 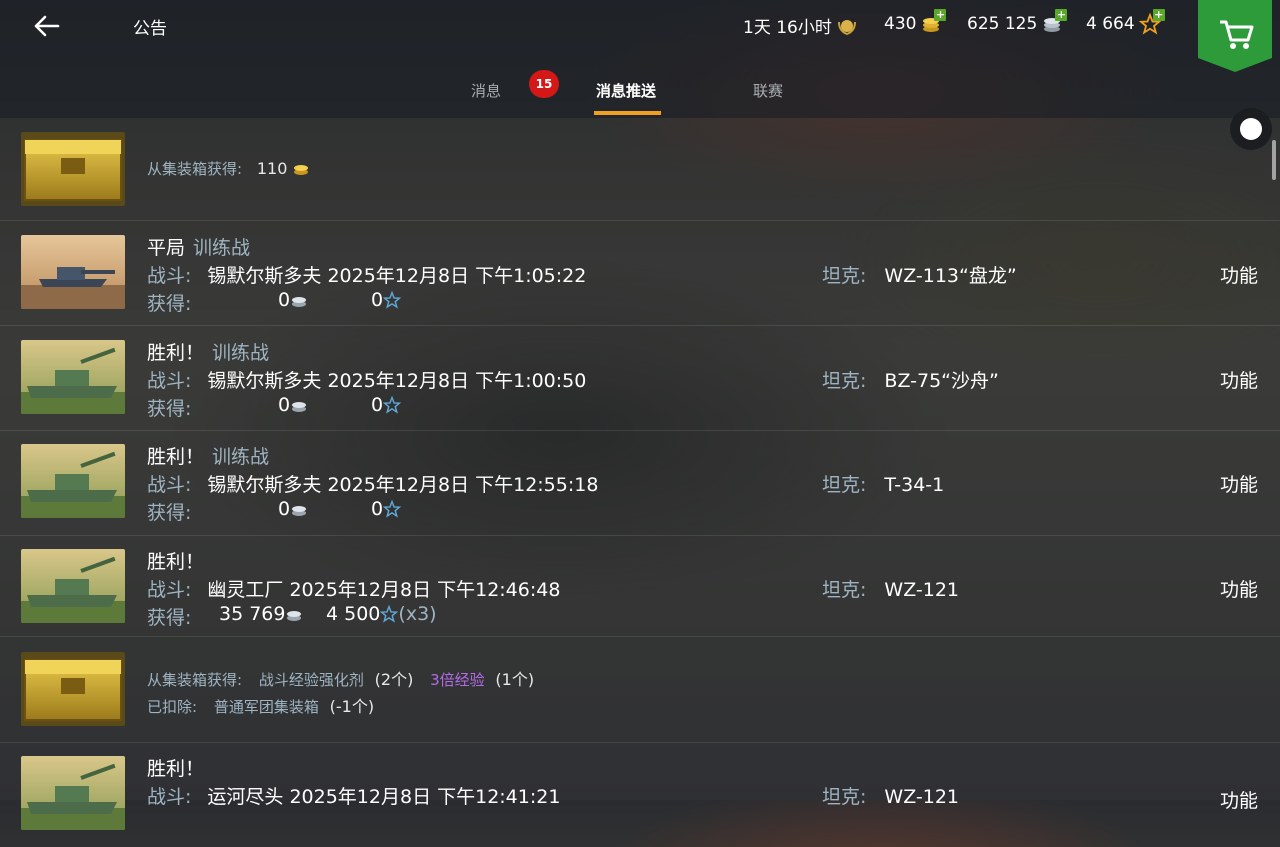 I want to click on back-button, so click(x=46, y=26).